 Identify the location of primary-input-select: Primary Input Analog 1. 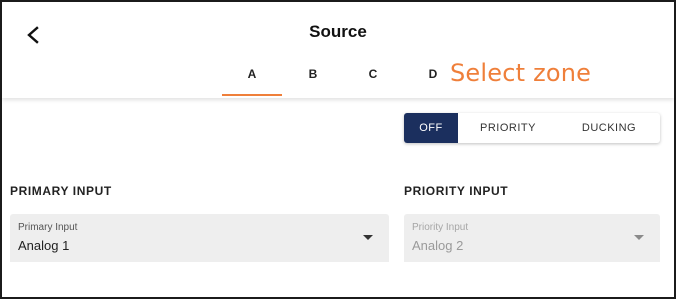
(199, 238).